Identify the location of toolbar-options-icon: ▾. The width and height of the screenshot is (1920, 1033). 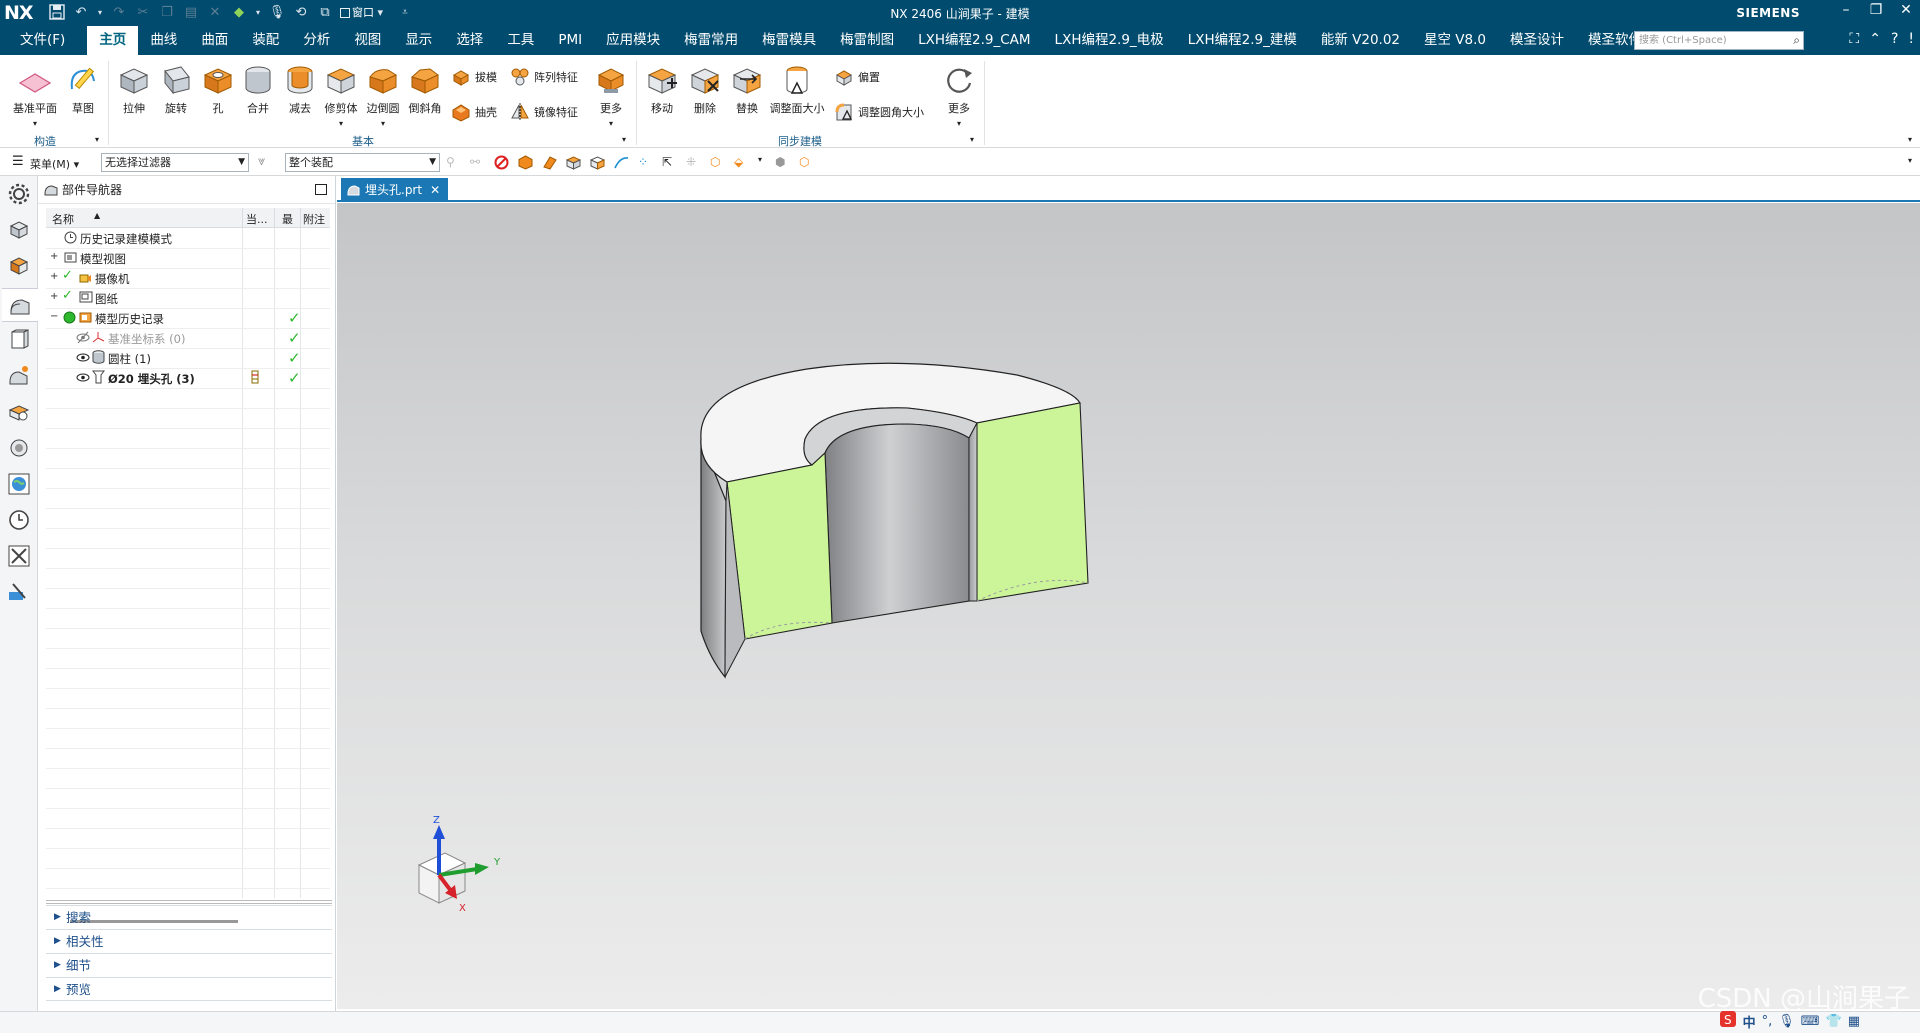
(1910, 160).